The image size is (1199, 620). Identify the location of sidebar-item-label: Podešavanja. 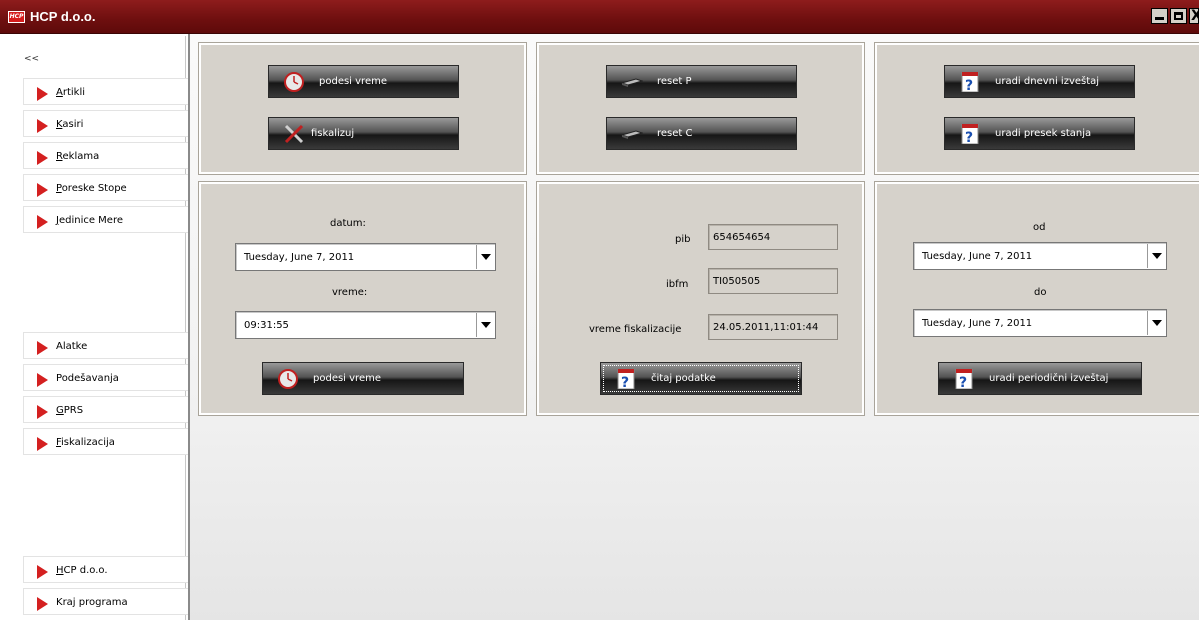
(87, 378).